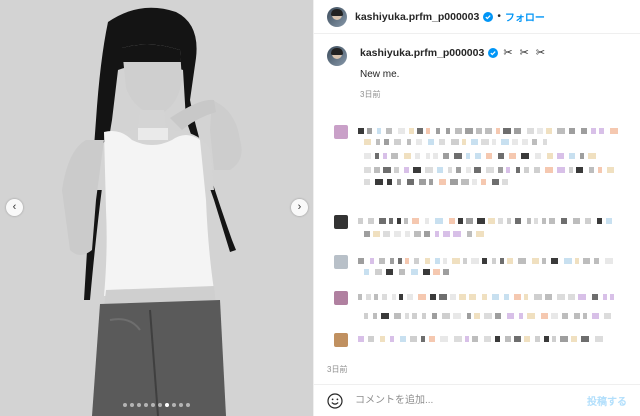  I want to click on avatar, so click(337, 16).